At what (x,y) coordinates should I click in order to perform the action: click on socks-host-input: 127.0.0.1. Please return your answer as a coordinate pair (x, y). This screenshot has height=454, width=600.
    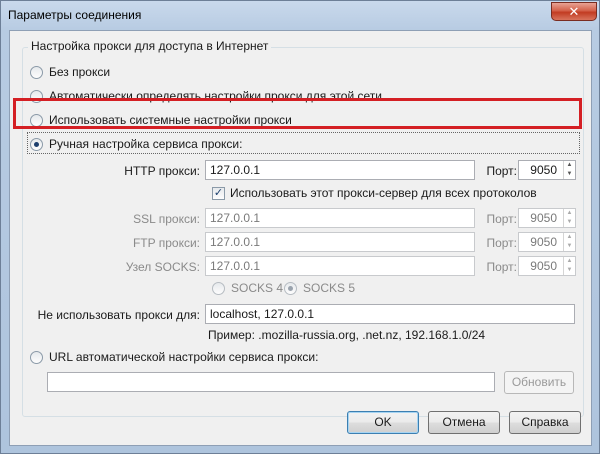
    Looking at the image, I should click on (340, 266).